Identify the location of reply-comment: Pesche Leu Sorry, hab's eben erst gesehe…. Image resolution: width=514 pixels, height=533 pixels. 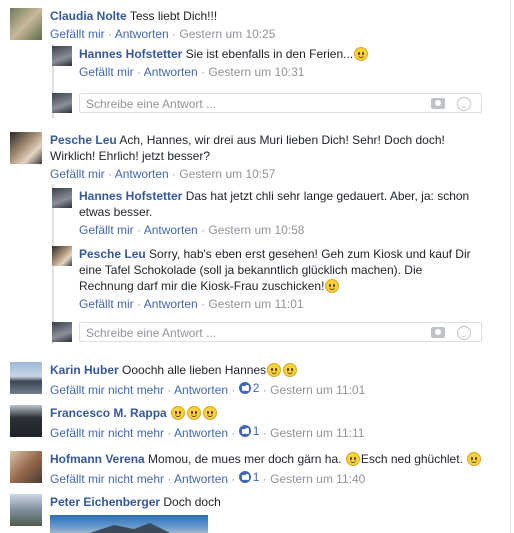
(278, 280).